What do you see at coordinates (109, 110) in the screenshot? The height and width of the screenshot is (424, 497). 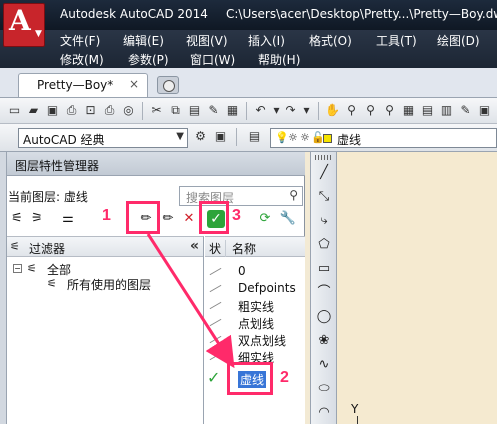 I see `plot-icon: ⎙` at bounding box center [109, 110].